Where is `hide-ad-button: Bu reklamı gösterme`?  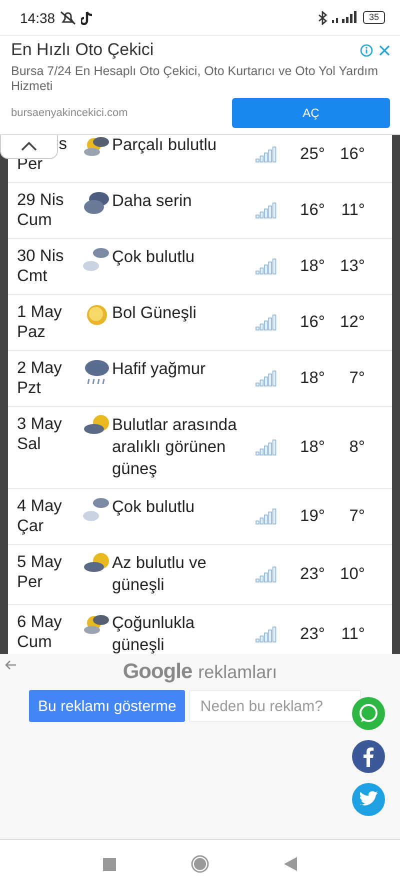
hide-ad-button: Bu reklamı gösterme is located at coordinates (107, 706).